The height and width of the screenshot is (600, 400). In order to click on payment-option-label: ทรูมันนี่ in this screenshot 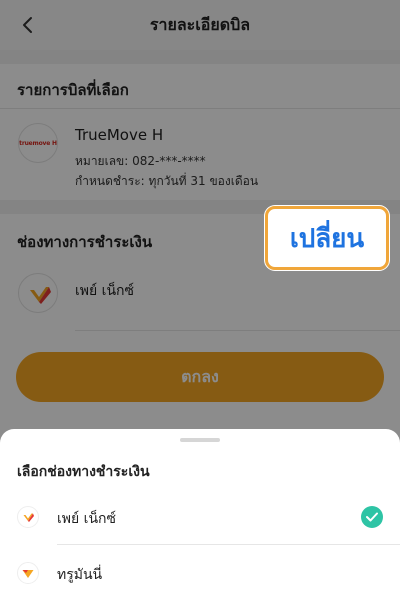, I will do `click(80, 575)`.